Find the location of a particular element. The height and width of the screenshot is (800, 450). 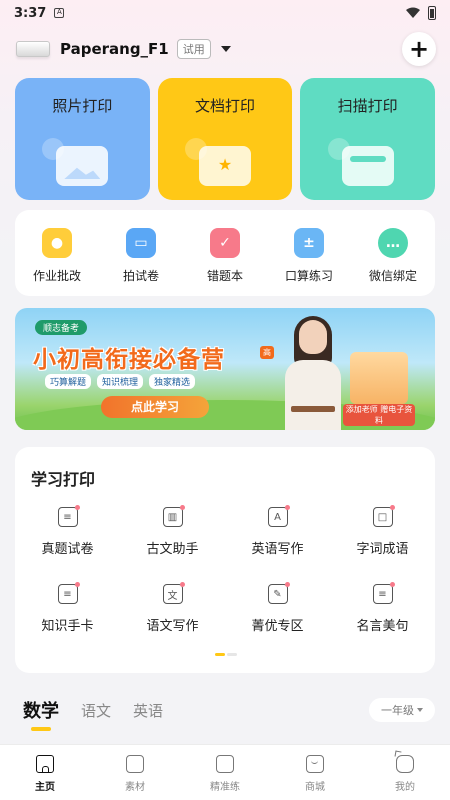

nav-label: 素材 is located at coordinates (135, 787).